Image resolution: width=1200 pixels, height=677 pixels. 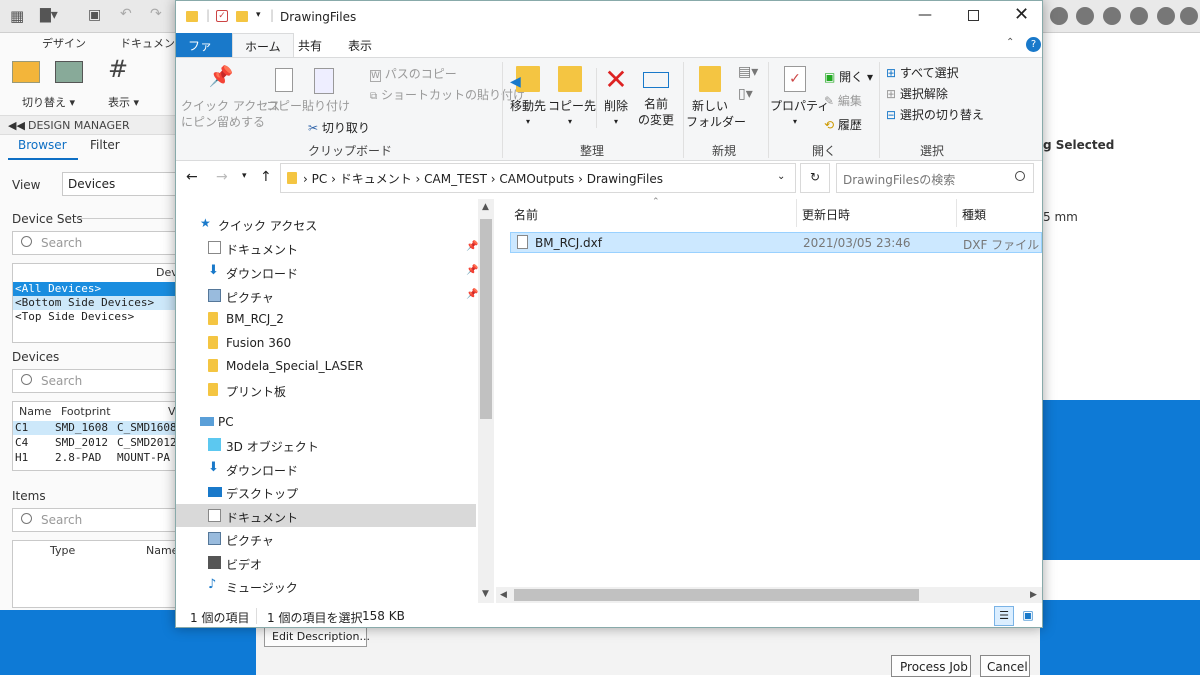 What do you see at coordinates (310, 45) in the screenshot?
I see `tab-share: 共有` at bounding box center [310, 45].